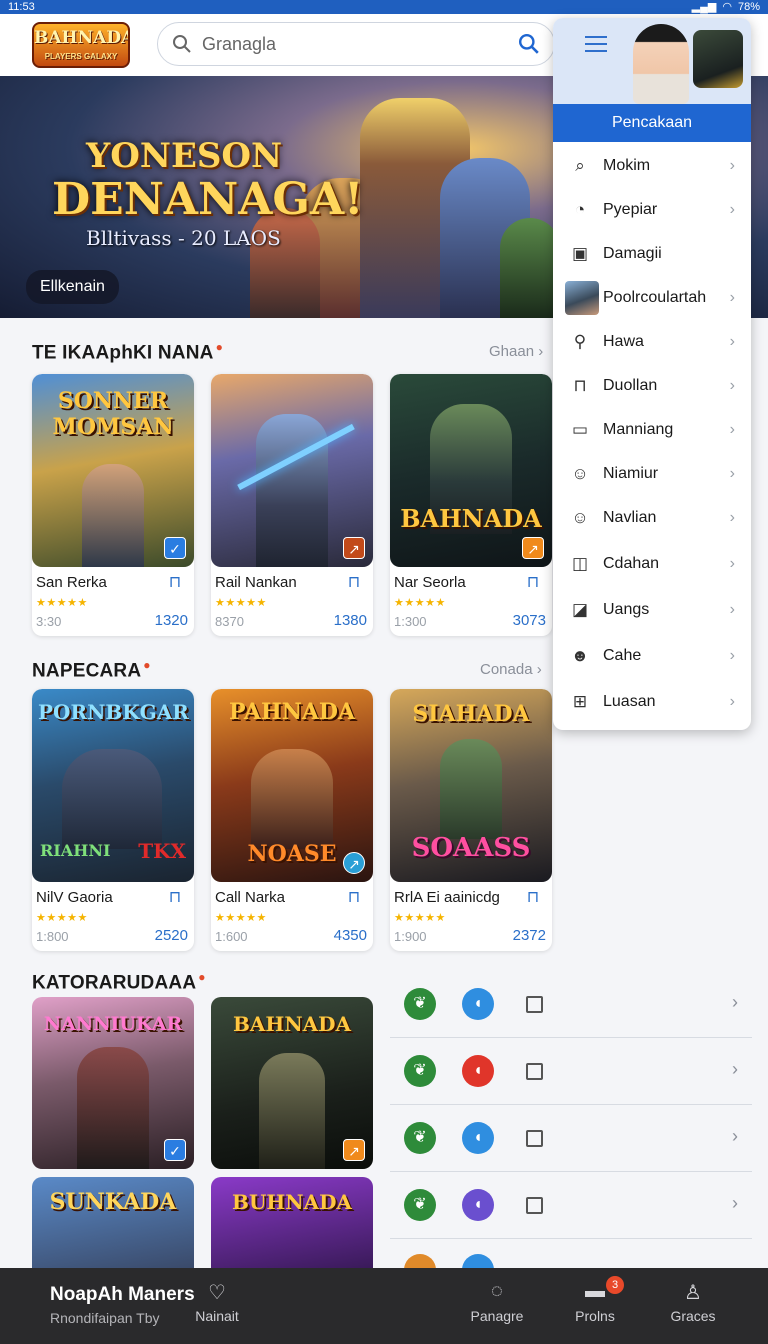 Image resolution: width=768 pixels, height=1344 pixels. Describe the element at coordinates (661, 64) in the screenshot. I see `user-avatar` at that location.